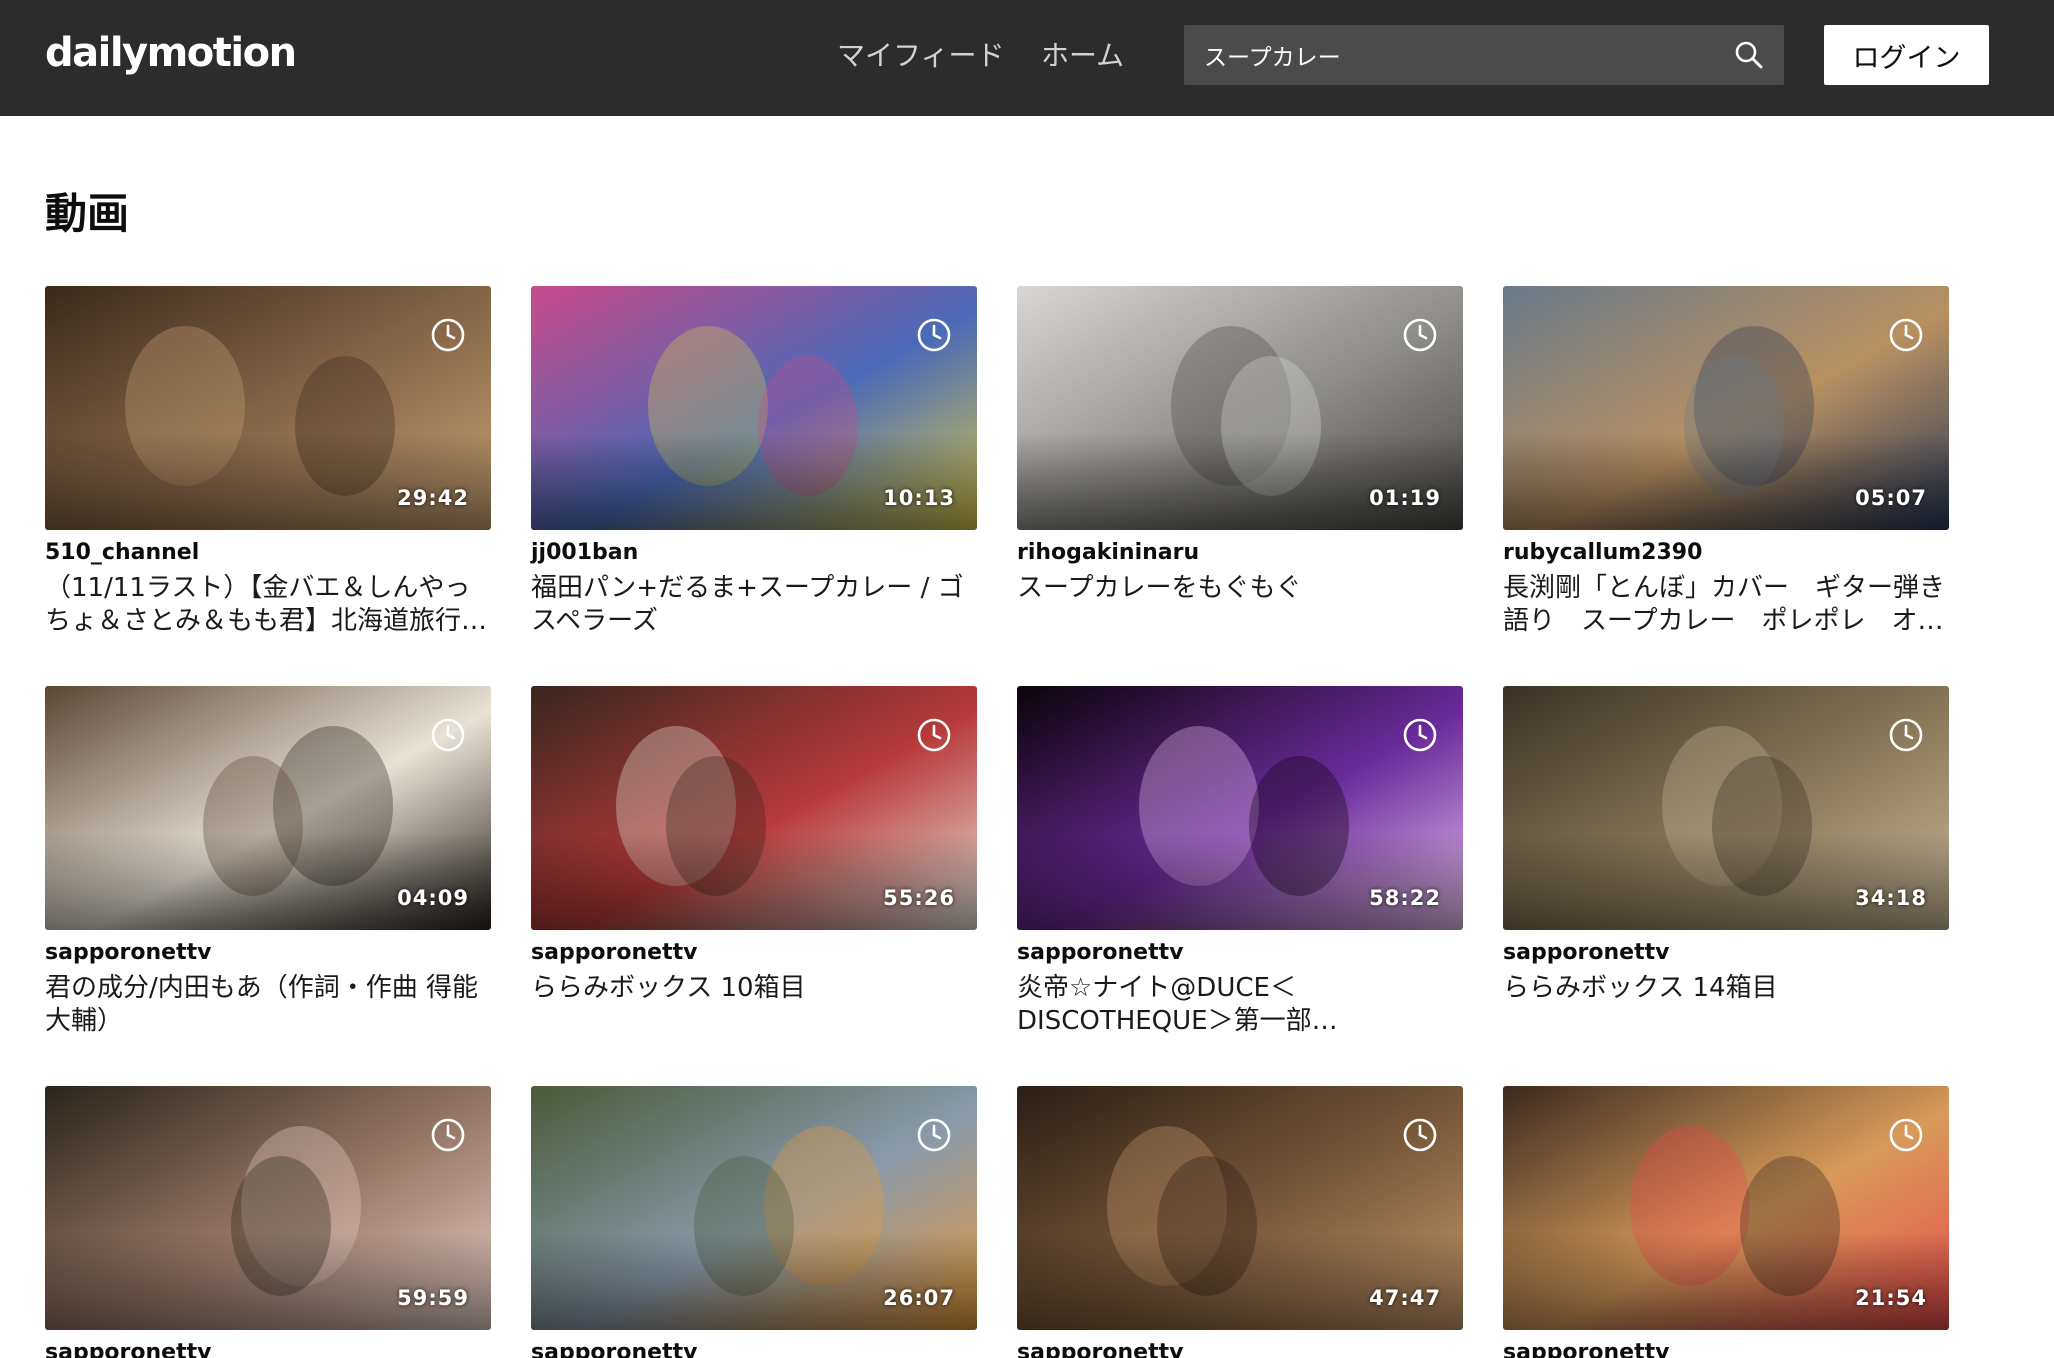 The image size is (2054, 1358). Describe the element at coordinates (1240, 808) in the screenshot. I see `video-thumbnail: 58:22` at that location.